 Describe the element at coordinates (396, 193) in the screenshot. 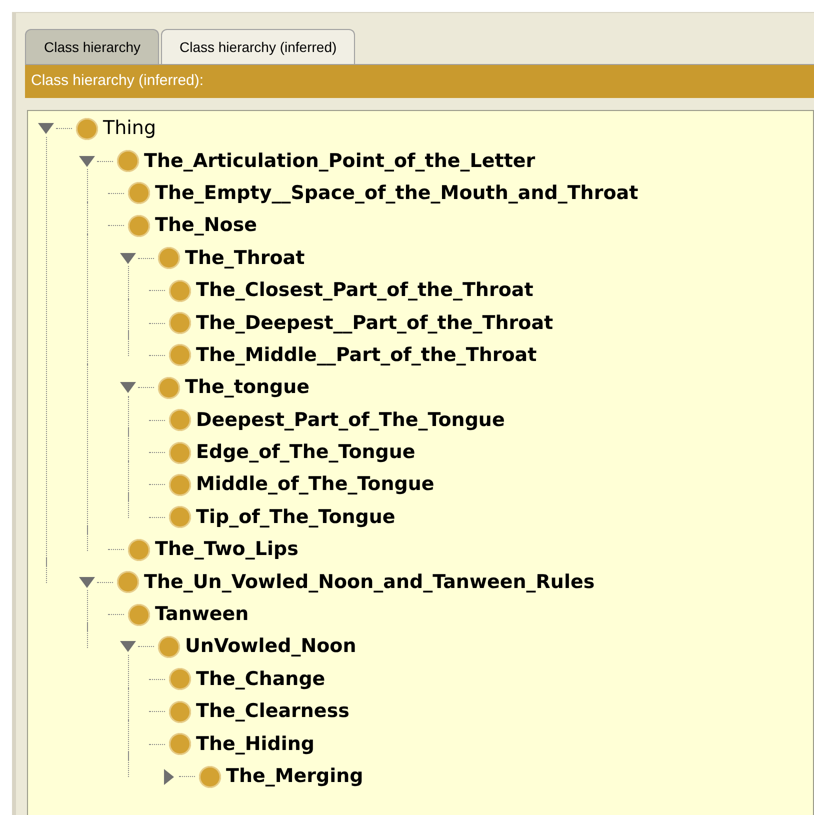

I see `tree-item: The_Empty__Space_of_the_Mouth_and_Throat` at that location.